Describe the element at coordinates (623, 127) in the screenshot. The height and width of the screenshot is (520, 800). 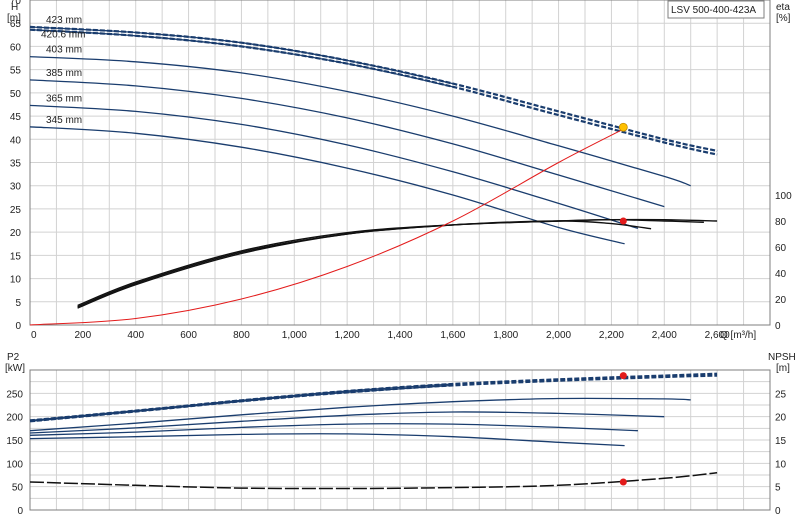
I see `duty-point-head` at that location.